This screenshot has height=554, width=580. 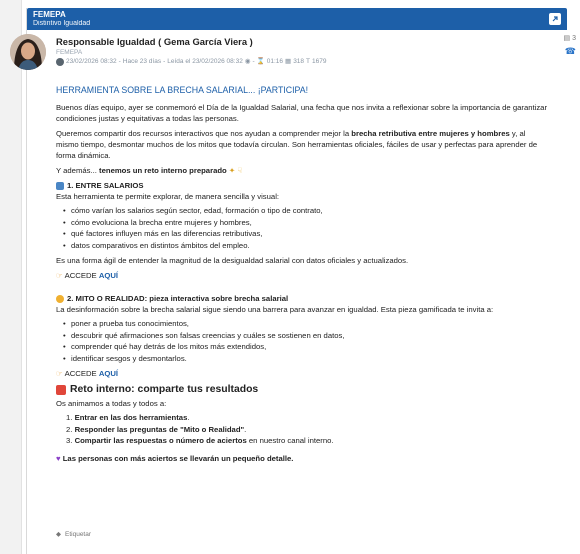 What do you see at coordinates (302, 185) in the screenshot?
I see `section1-title: 1. ENTRE SALARIOS` at bounding box center [302, 185].